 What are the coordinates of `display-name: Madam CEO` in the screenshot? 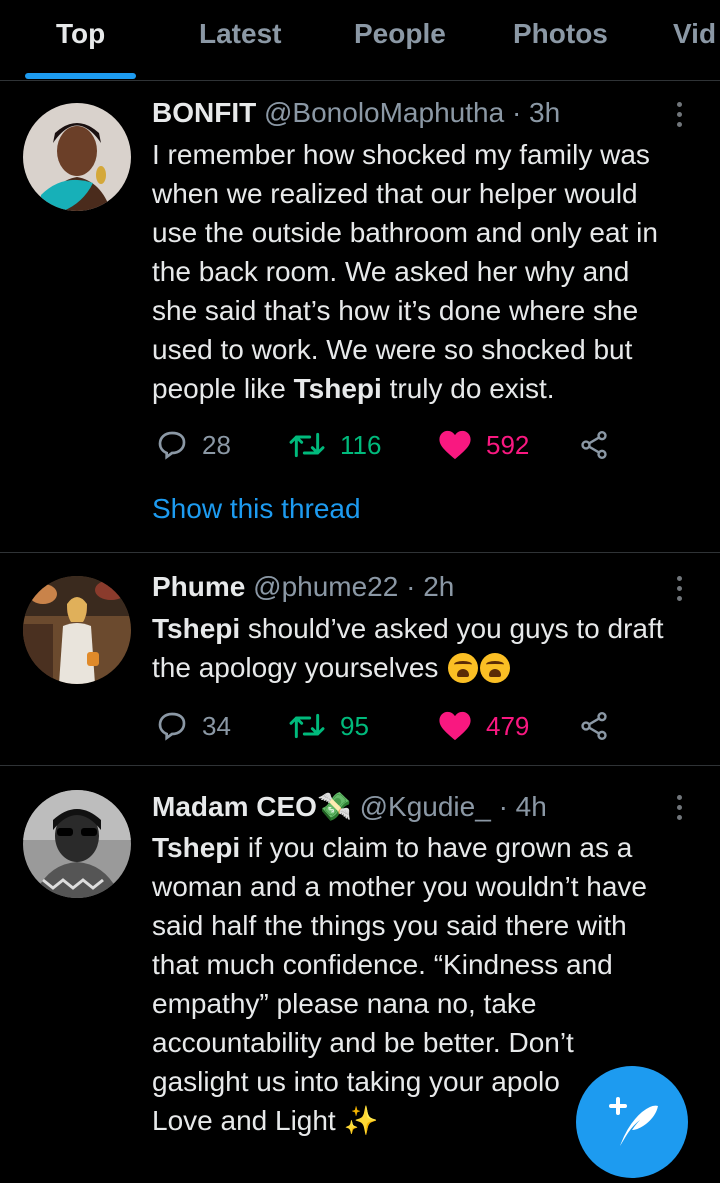 It's located at (234, 806).